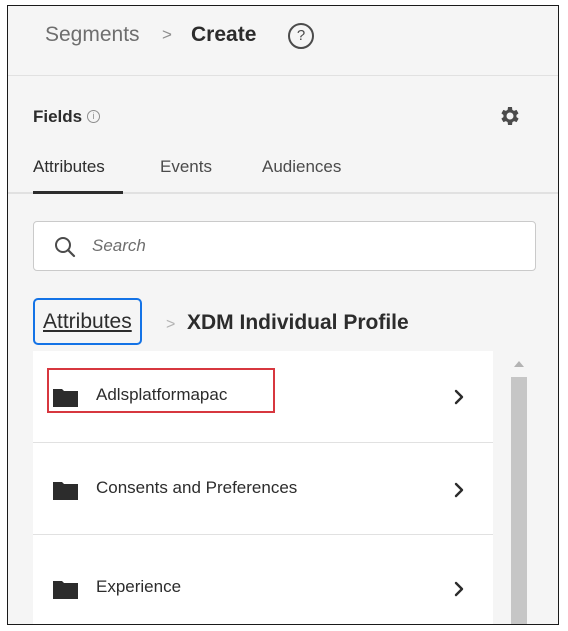  Describe the element at coordinates (139, 586) in the screenshot. I see `list-item-label: Experience` at that location.